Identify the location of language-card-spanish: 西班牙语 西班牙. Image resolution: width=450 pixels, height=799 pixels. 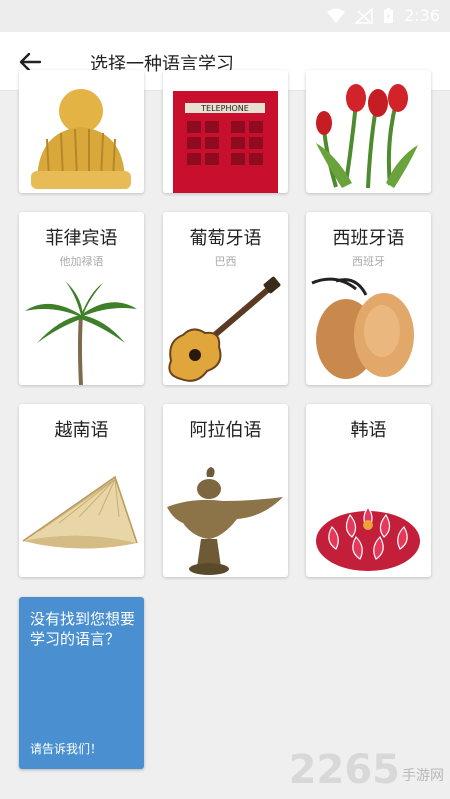
(368, 298).